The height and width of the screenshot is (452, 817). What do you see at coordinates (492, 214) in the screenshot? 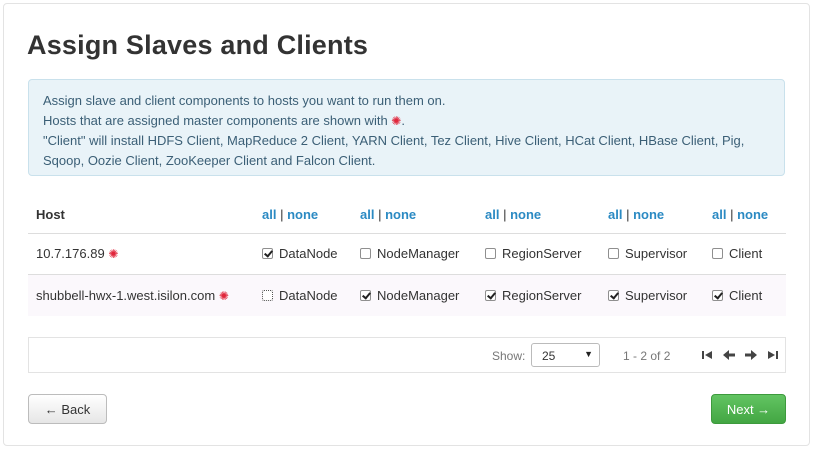
I see `regionserver-select-all-link: all` at bounding box center [492, 214].